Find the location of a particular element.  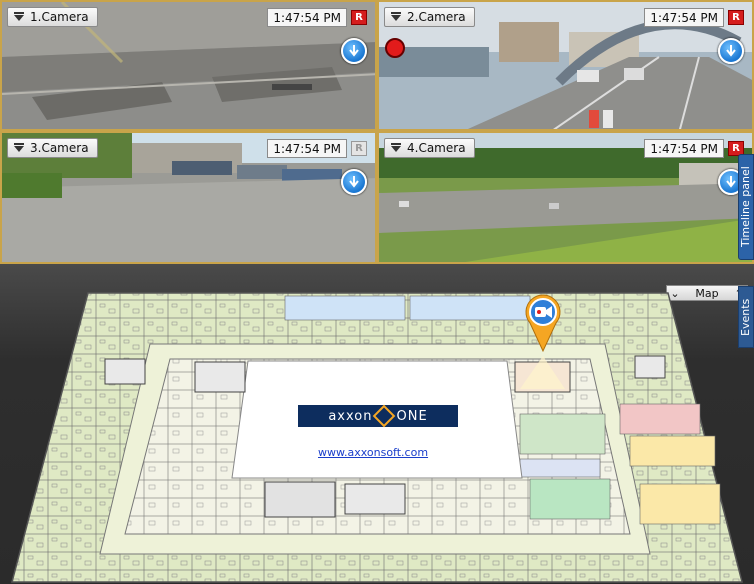

camera-2-export-download-icon is located at coordinates (731, 51).